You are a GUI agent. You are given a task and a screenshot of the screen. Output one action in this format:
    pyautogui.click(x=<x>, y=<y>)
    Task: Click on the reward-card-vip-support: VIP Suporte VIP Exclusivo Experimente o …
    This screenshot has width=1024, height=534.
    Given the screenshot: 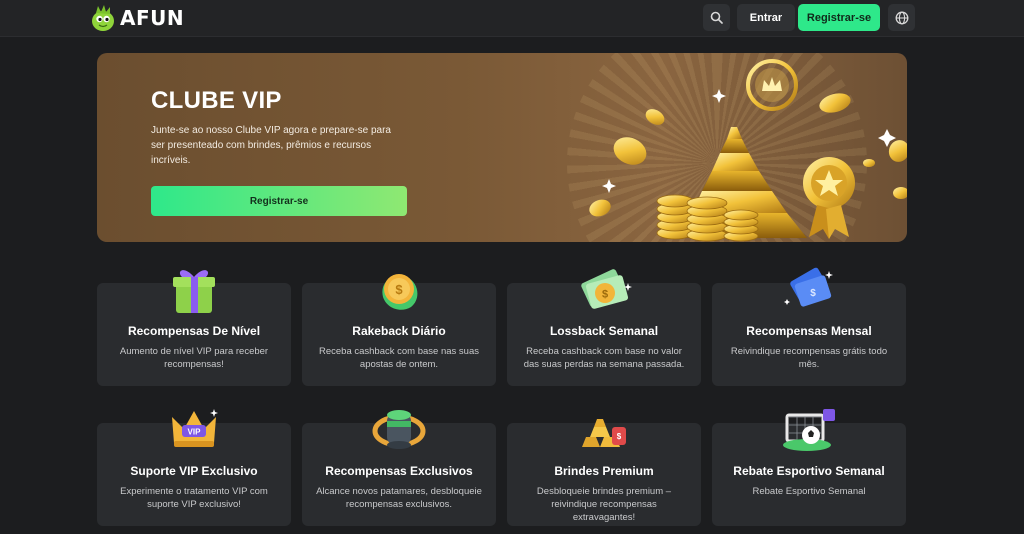 What is the action you would take?
    pyautogui.click(x=194, y=467)
    